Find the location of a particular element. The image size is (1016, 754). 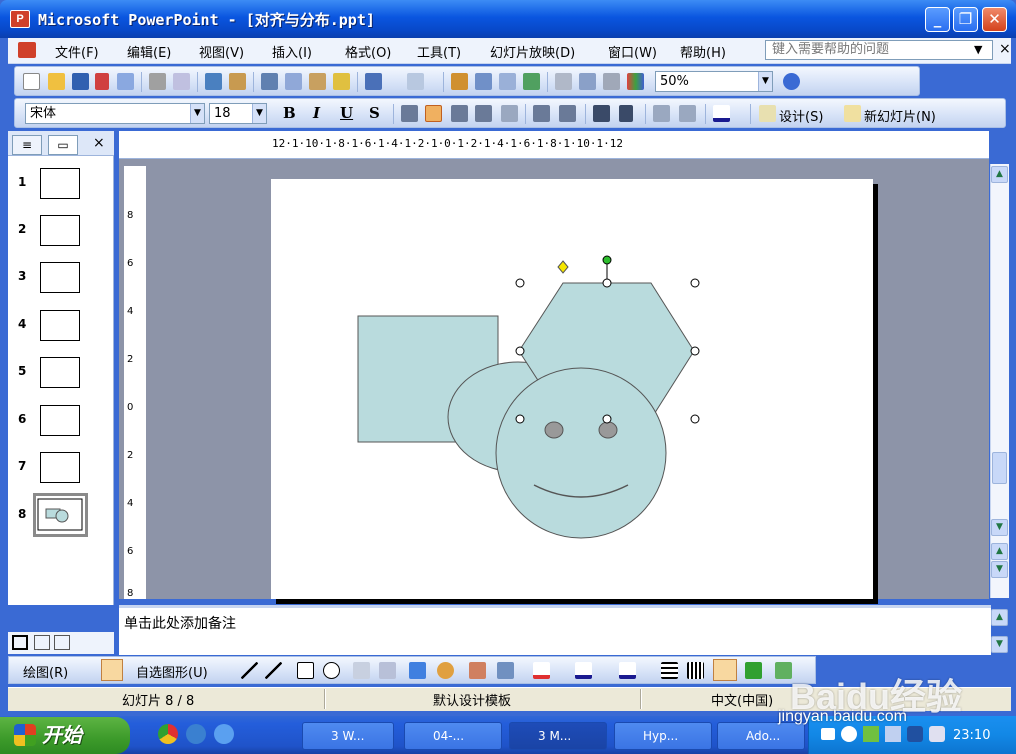

shadow-button: S is located at coordinates (374, 113).